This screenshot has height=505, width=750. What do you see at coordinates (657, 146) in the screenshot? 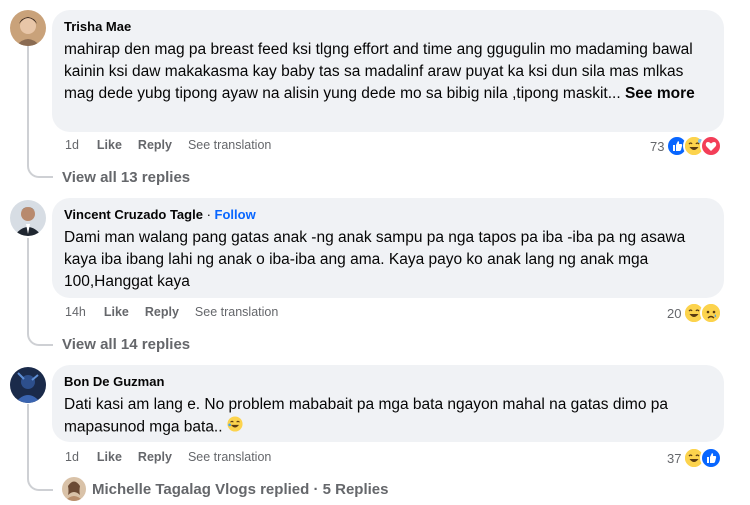
I see `reaction-count: 73` at bounding box center [657, 146].